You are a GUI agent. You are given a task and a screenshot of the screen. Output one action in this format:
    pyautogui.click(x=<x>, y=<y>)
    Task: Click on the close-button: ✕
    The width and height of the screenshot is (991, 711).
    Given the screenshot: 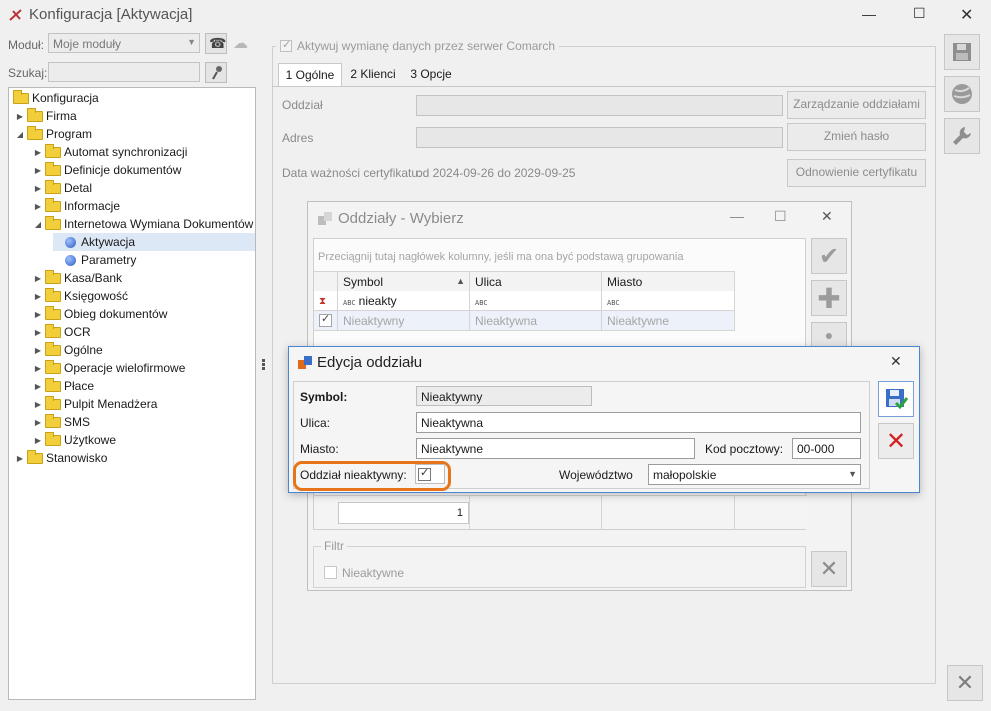 What is the action you would take?
    pyautogui.click(x=966, y=15)
    